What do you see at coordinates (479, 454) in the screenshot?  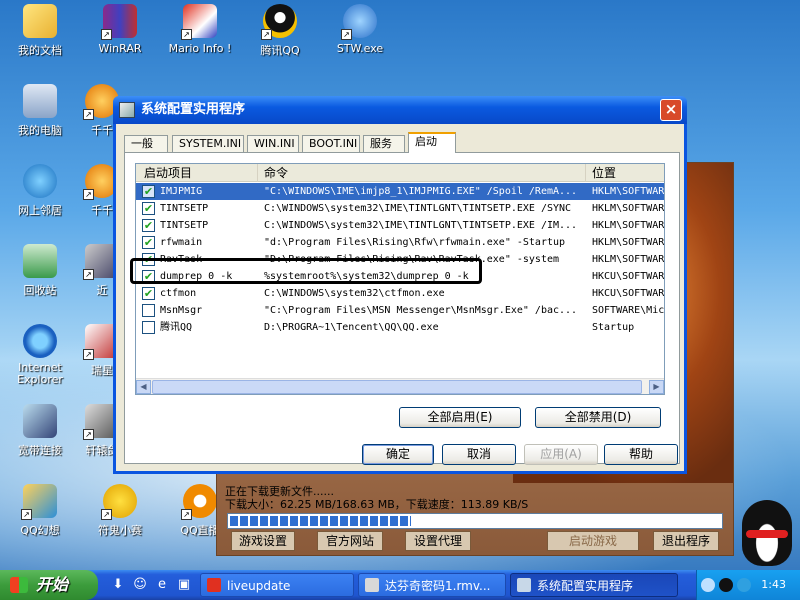 I see `cancel-button: 取消` at bounding box center [479, 454].